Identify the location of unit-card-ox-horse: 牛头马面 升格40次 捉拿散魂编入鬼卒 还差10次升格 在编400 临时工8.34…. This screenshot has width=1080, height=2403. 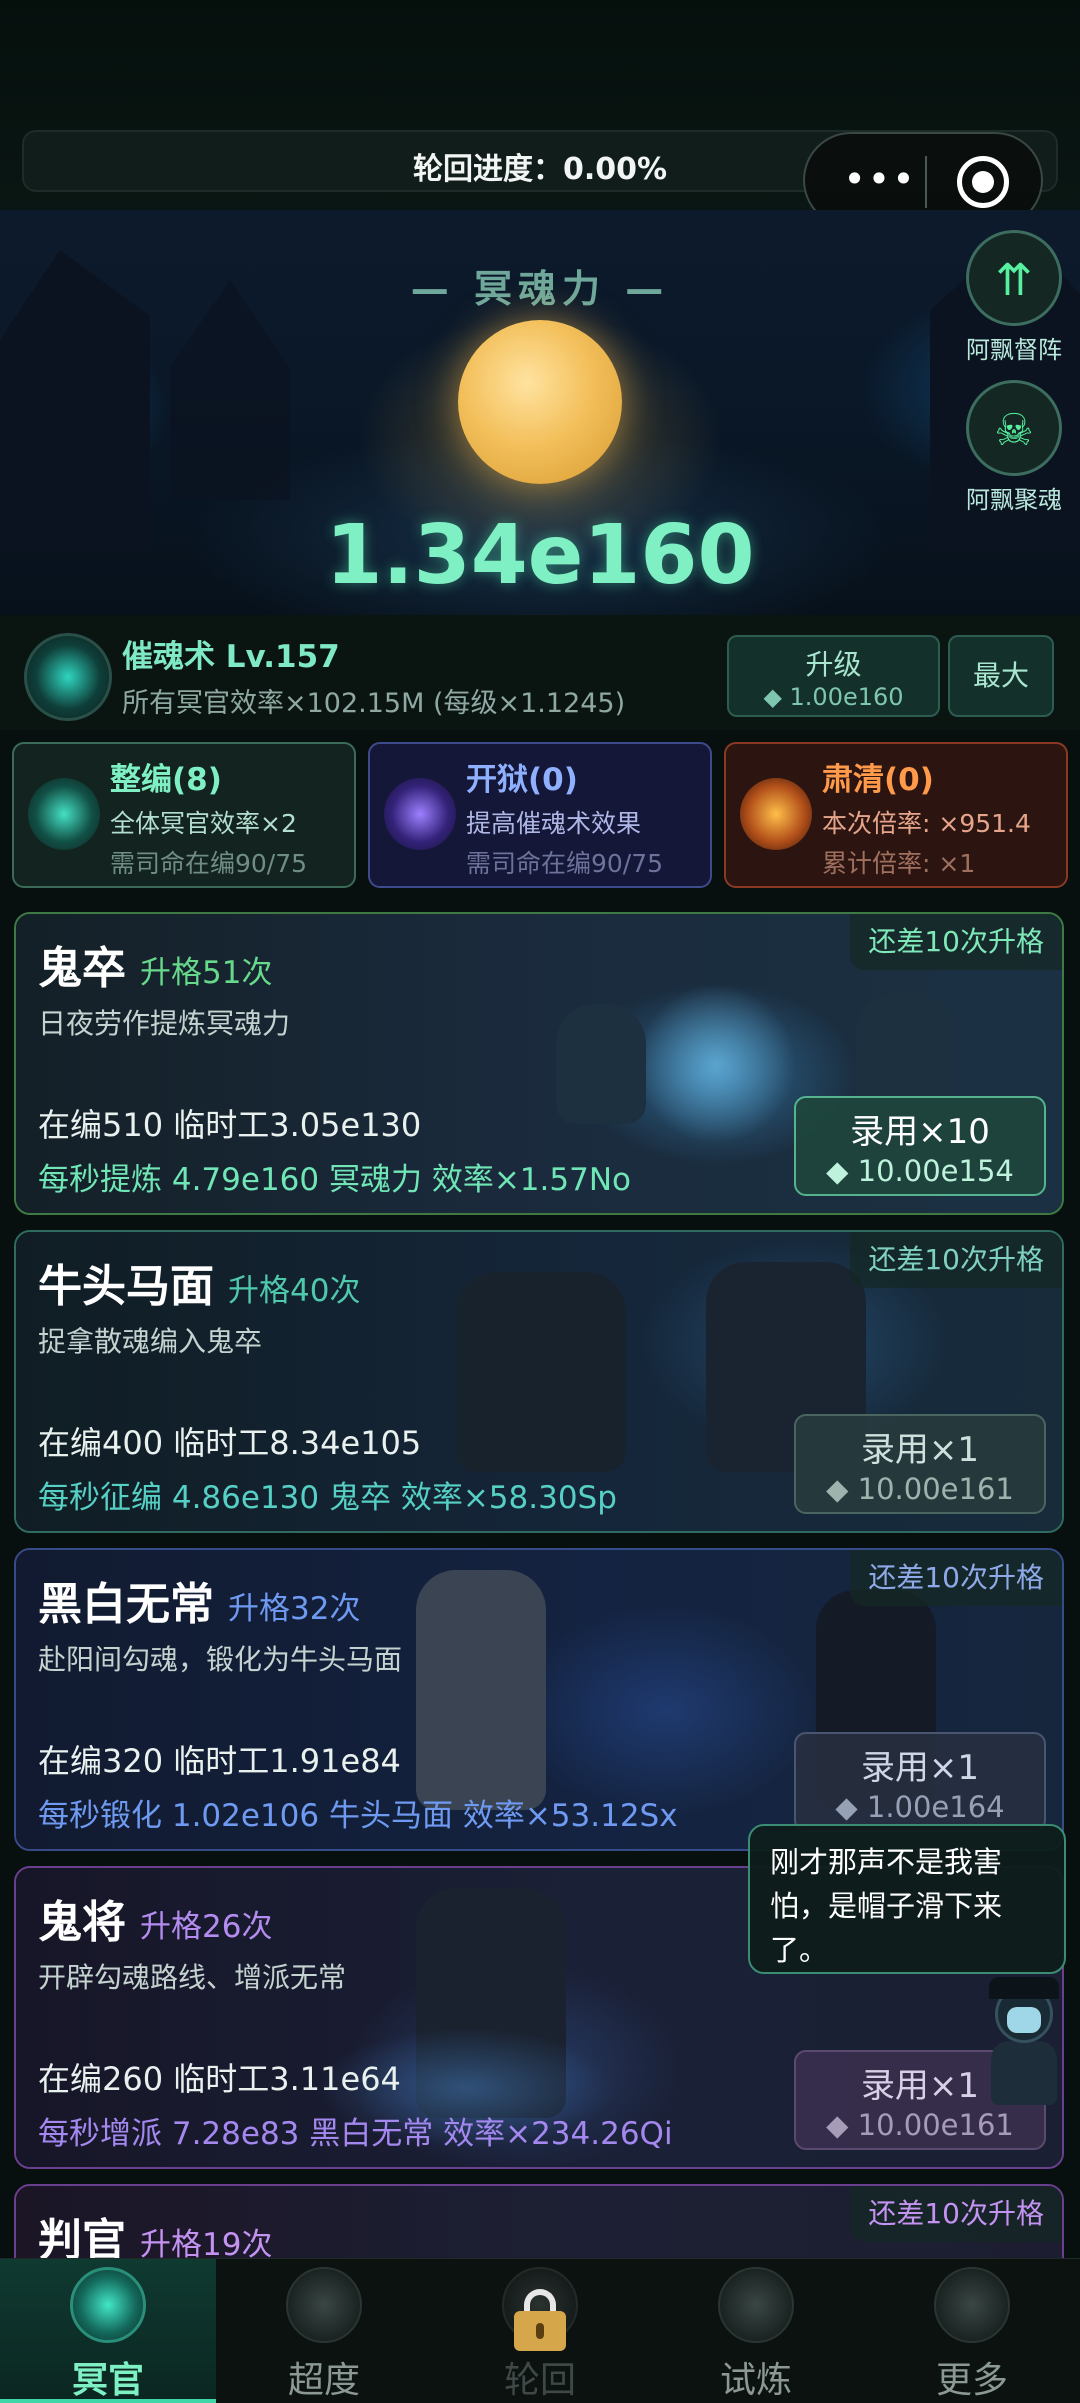
(539, 1381).